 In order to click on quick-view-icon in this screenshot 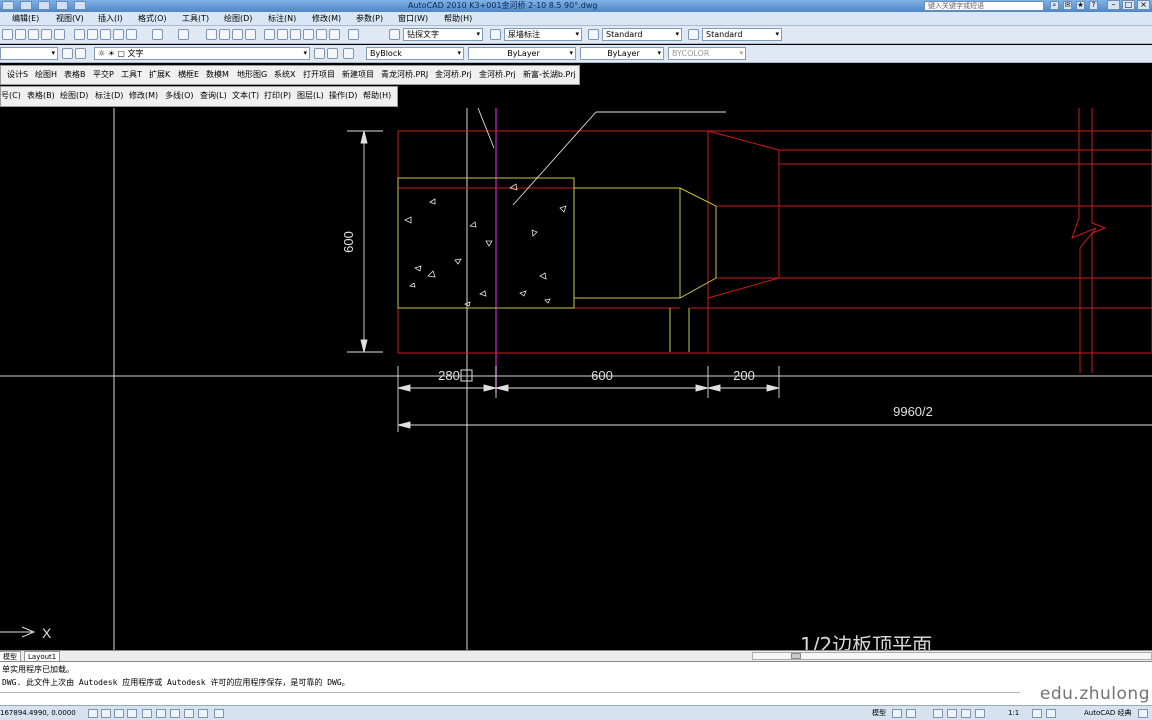, I will do `click(911, 713)`.